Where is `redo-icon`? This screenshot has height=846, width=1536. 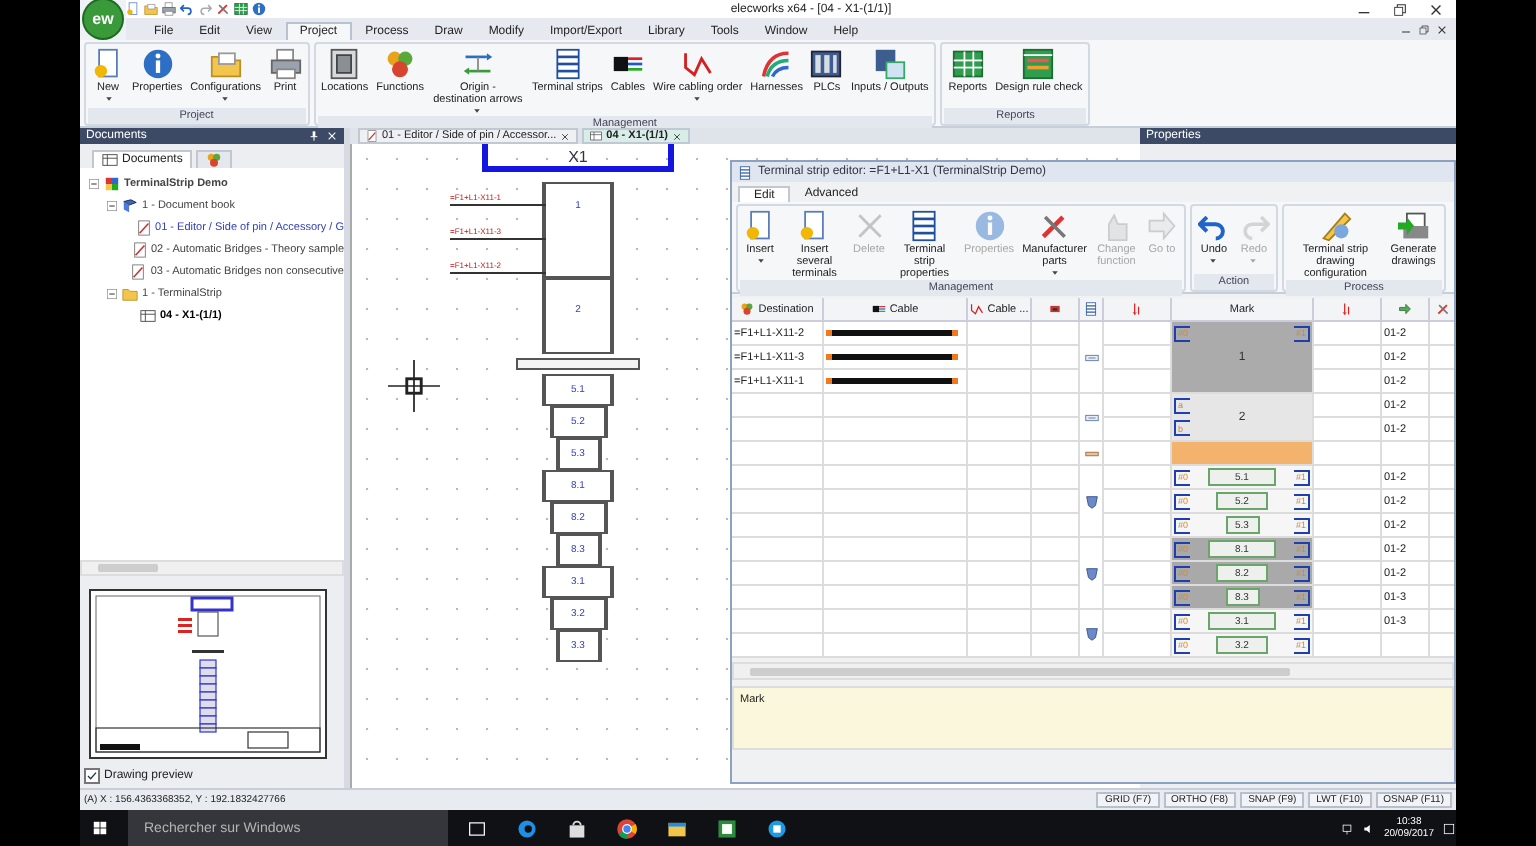 redo-icon is located at coordinates (1253, 226).